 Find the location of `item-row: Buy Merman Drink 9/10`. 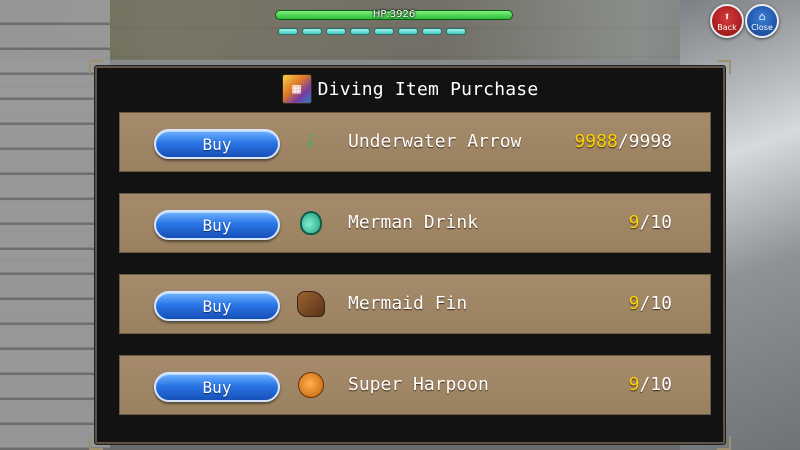

item-row: Buy Merman Drink 9/10 is located at coordinates (415, 223).